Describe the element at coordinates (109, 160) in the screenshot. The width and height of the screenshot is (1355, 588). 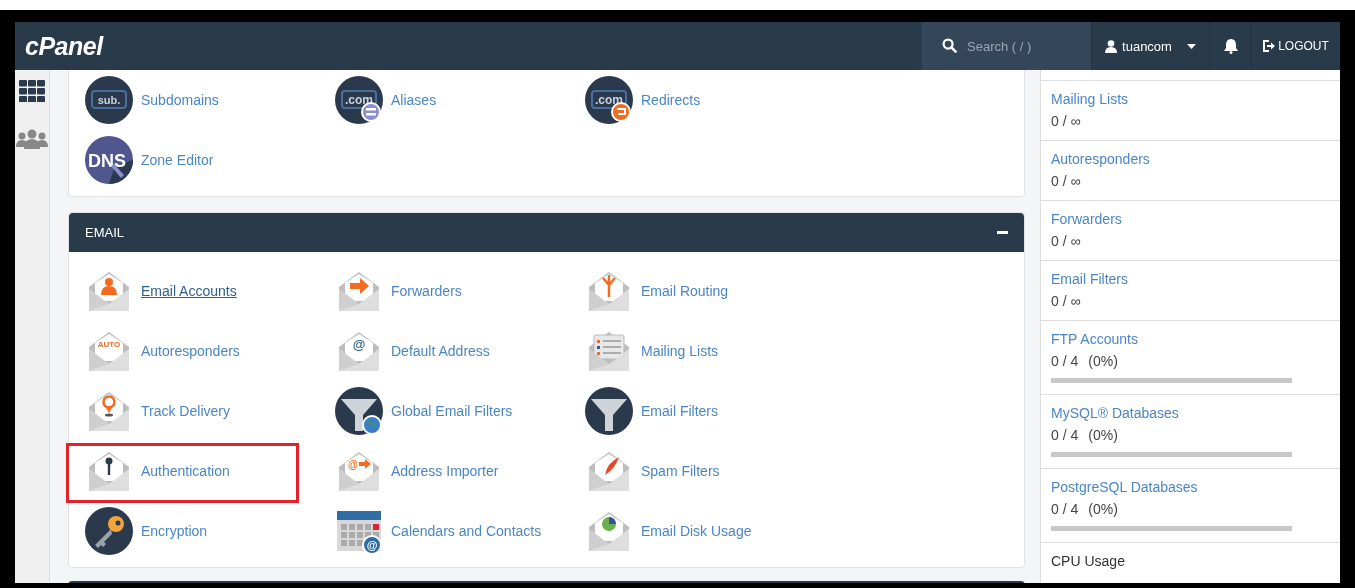
I see `tool-icon: DNS` at that location.